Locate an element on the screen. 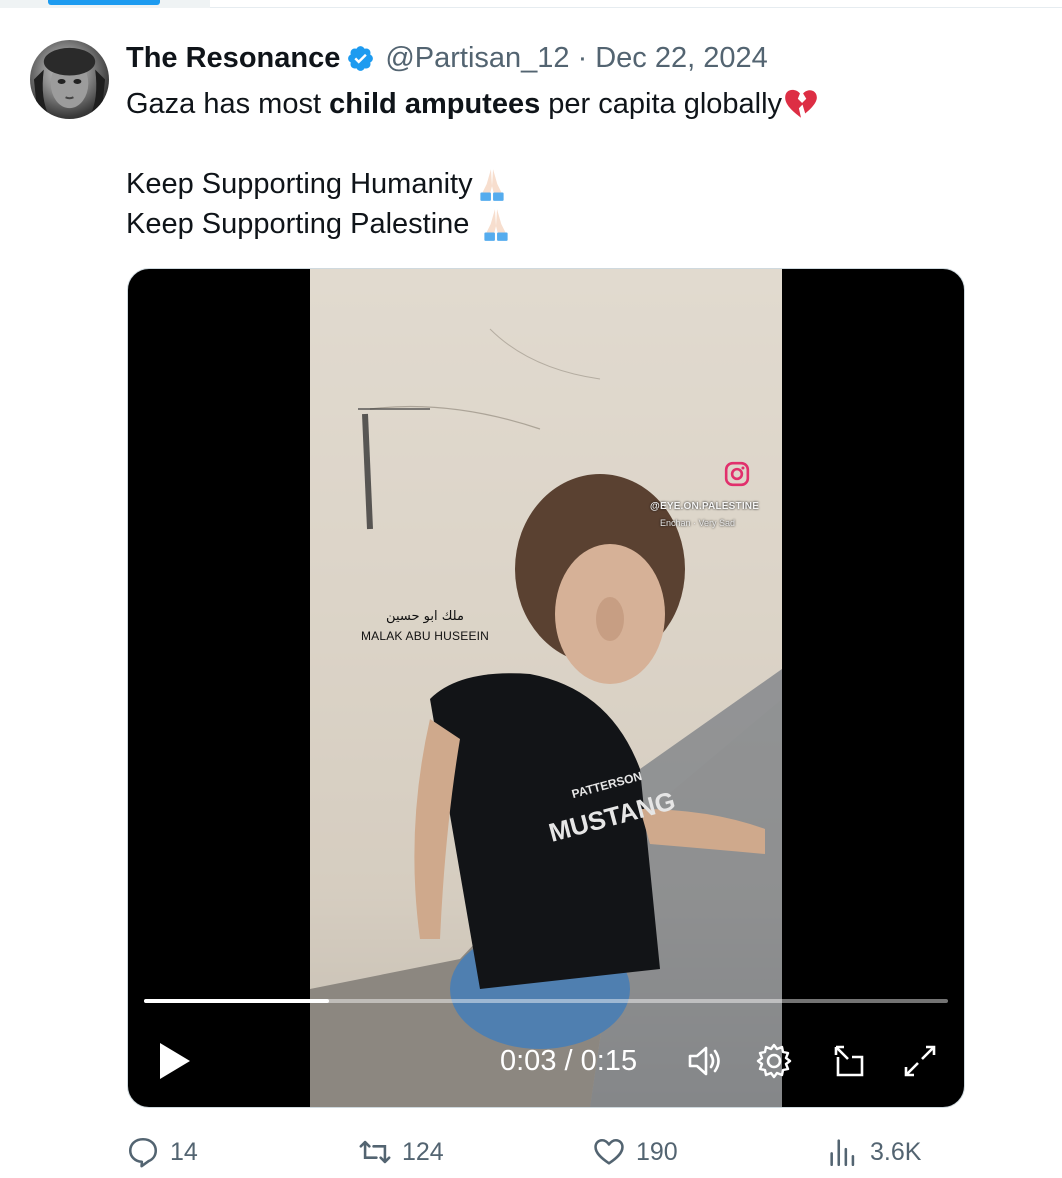 The image size is (1062, 1178). verified-badge-icon is located at coordinates (360, 58).